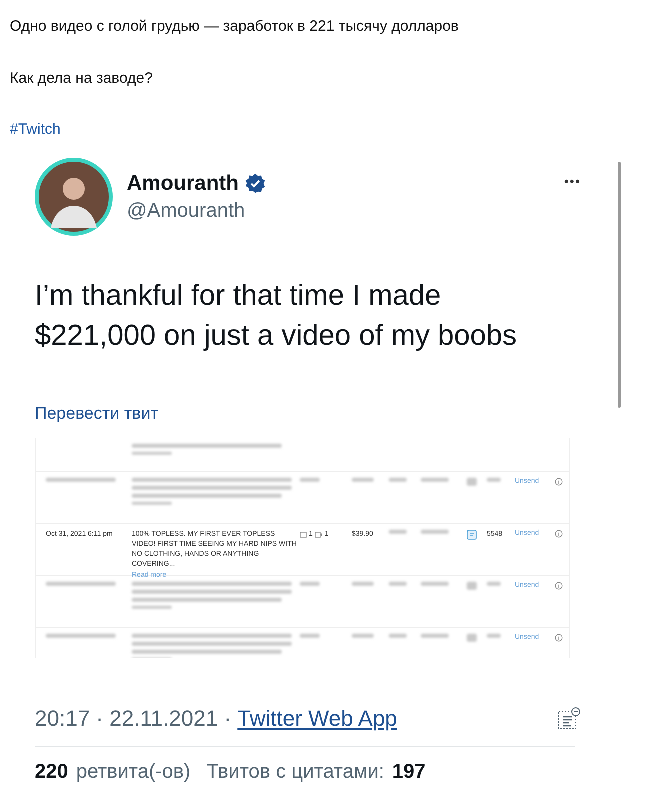  Describe the element at coordinates (35, 130) in the screenshot. I see `hashtag-link: #Twitch` at that location.